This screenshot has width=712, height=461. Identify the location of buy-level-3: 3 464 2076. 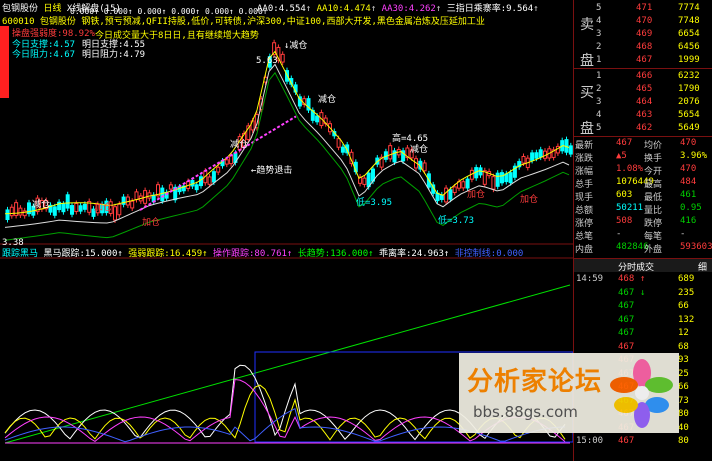
(643, 103).